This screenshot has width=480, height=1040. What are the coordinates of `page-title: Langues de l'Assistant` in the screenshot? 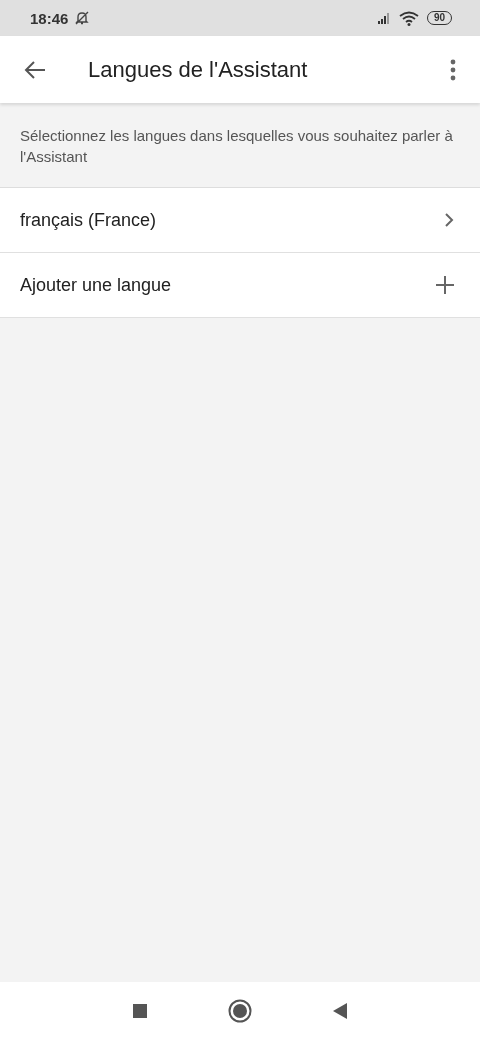 It's located at (198, 69).